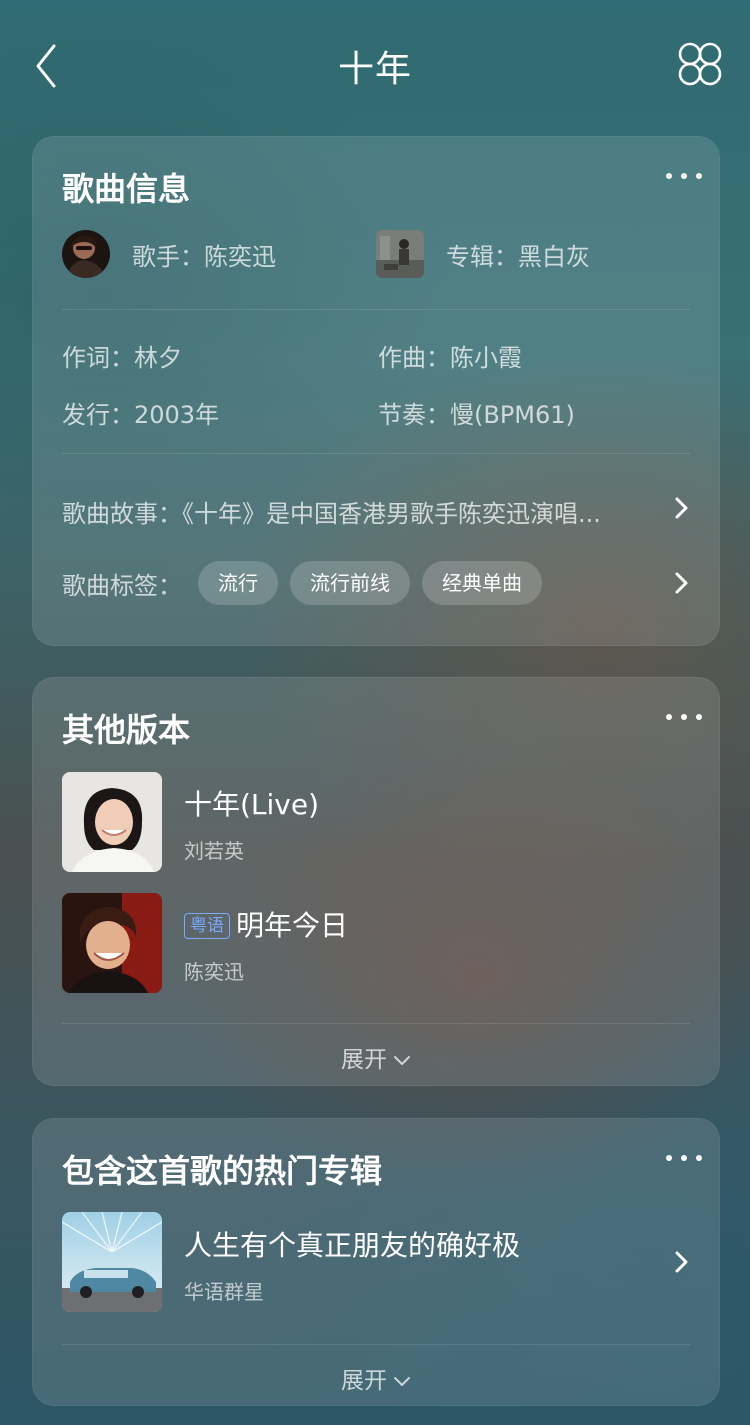  I want to click on song-info-title: 歌曲信息, so click(126, 189).